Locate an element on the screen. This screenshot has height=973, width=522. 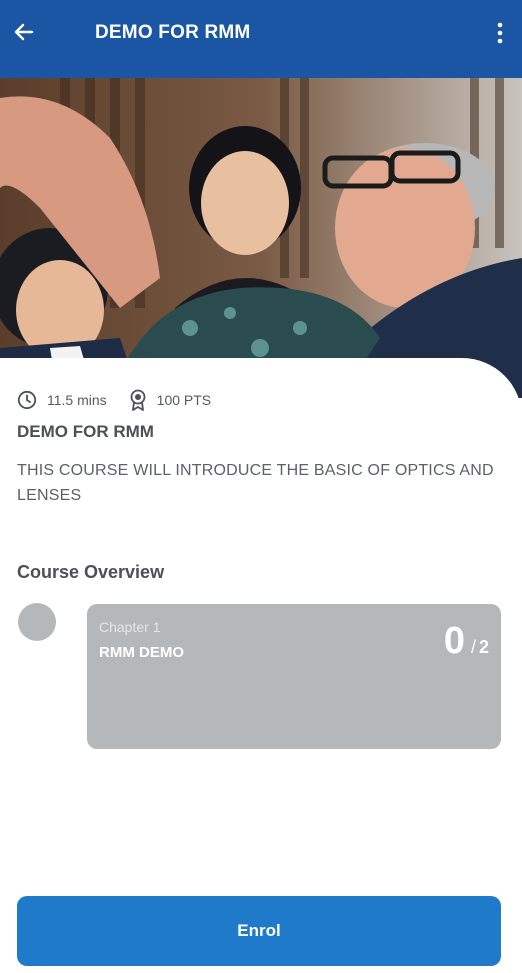
chapter-progress: 0 / 2 is located at coordinates (466, 641).